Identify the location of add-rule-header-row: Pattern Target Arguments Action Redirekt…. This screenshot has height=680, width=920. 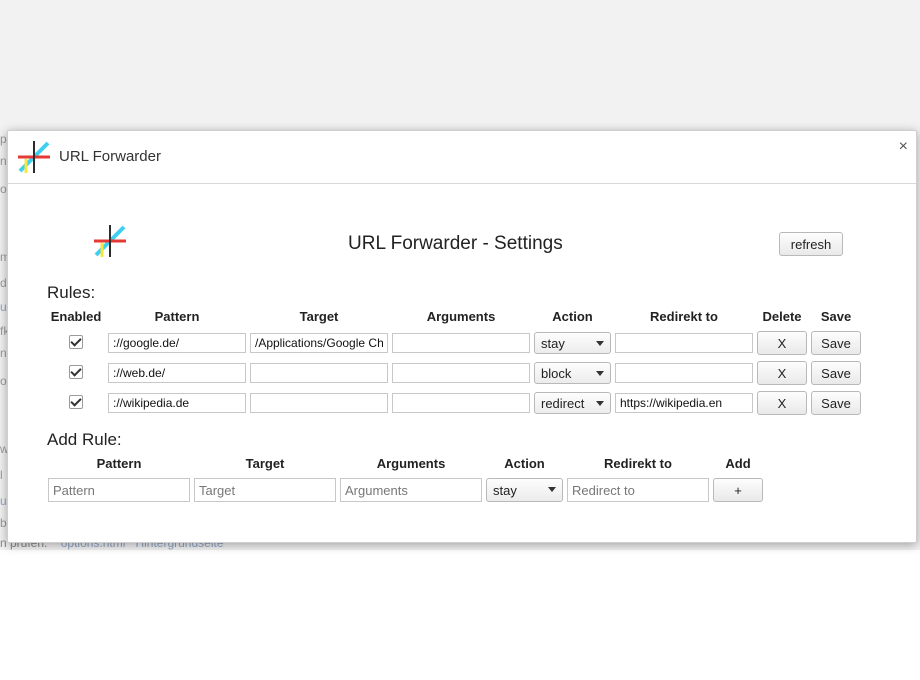
(405, 465).